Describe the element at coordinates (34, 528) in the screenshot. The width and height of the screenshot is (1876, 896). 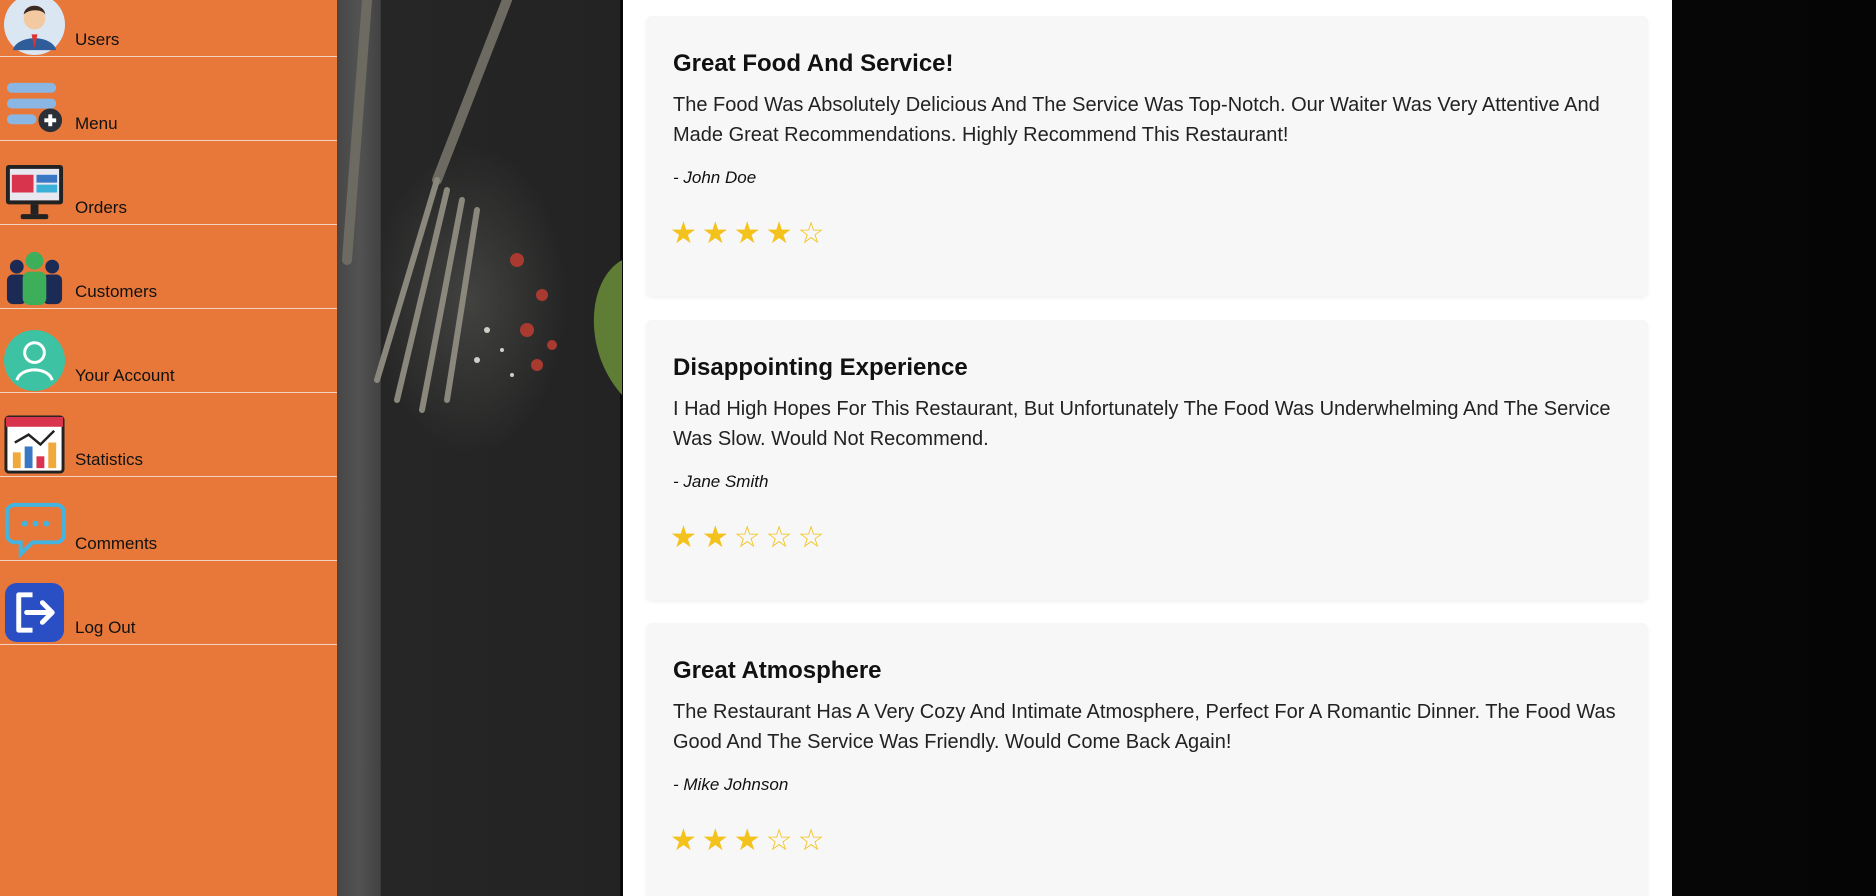
I see `chat-bubble-icon` at that location.